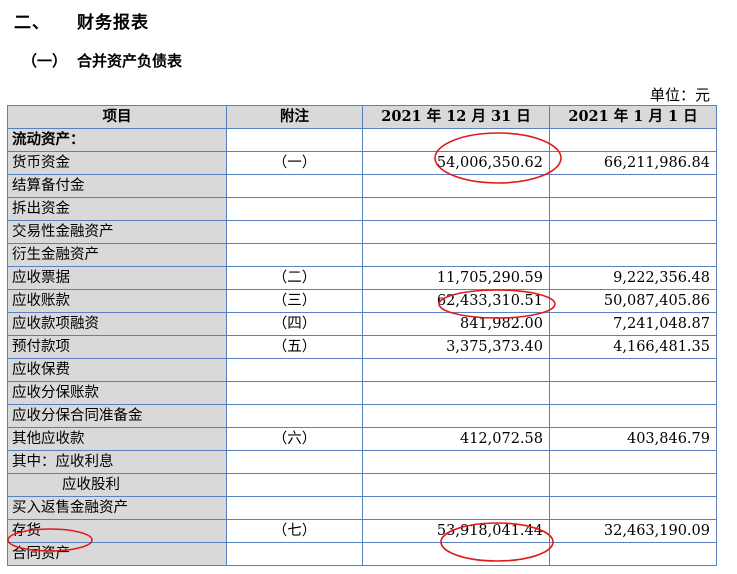  I want to click on table-row: 衍生金融资产, so click(362, 255).